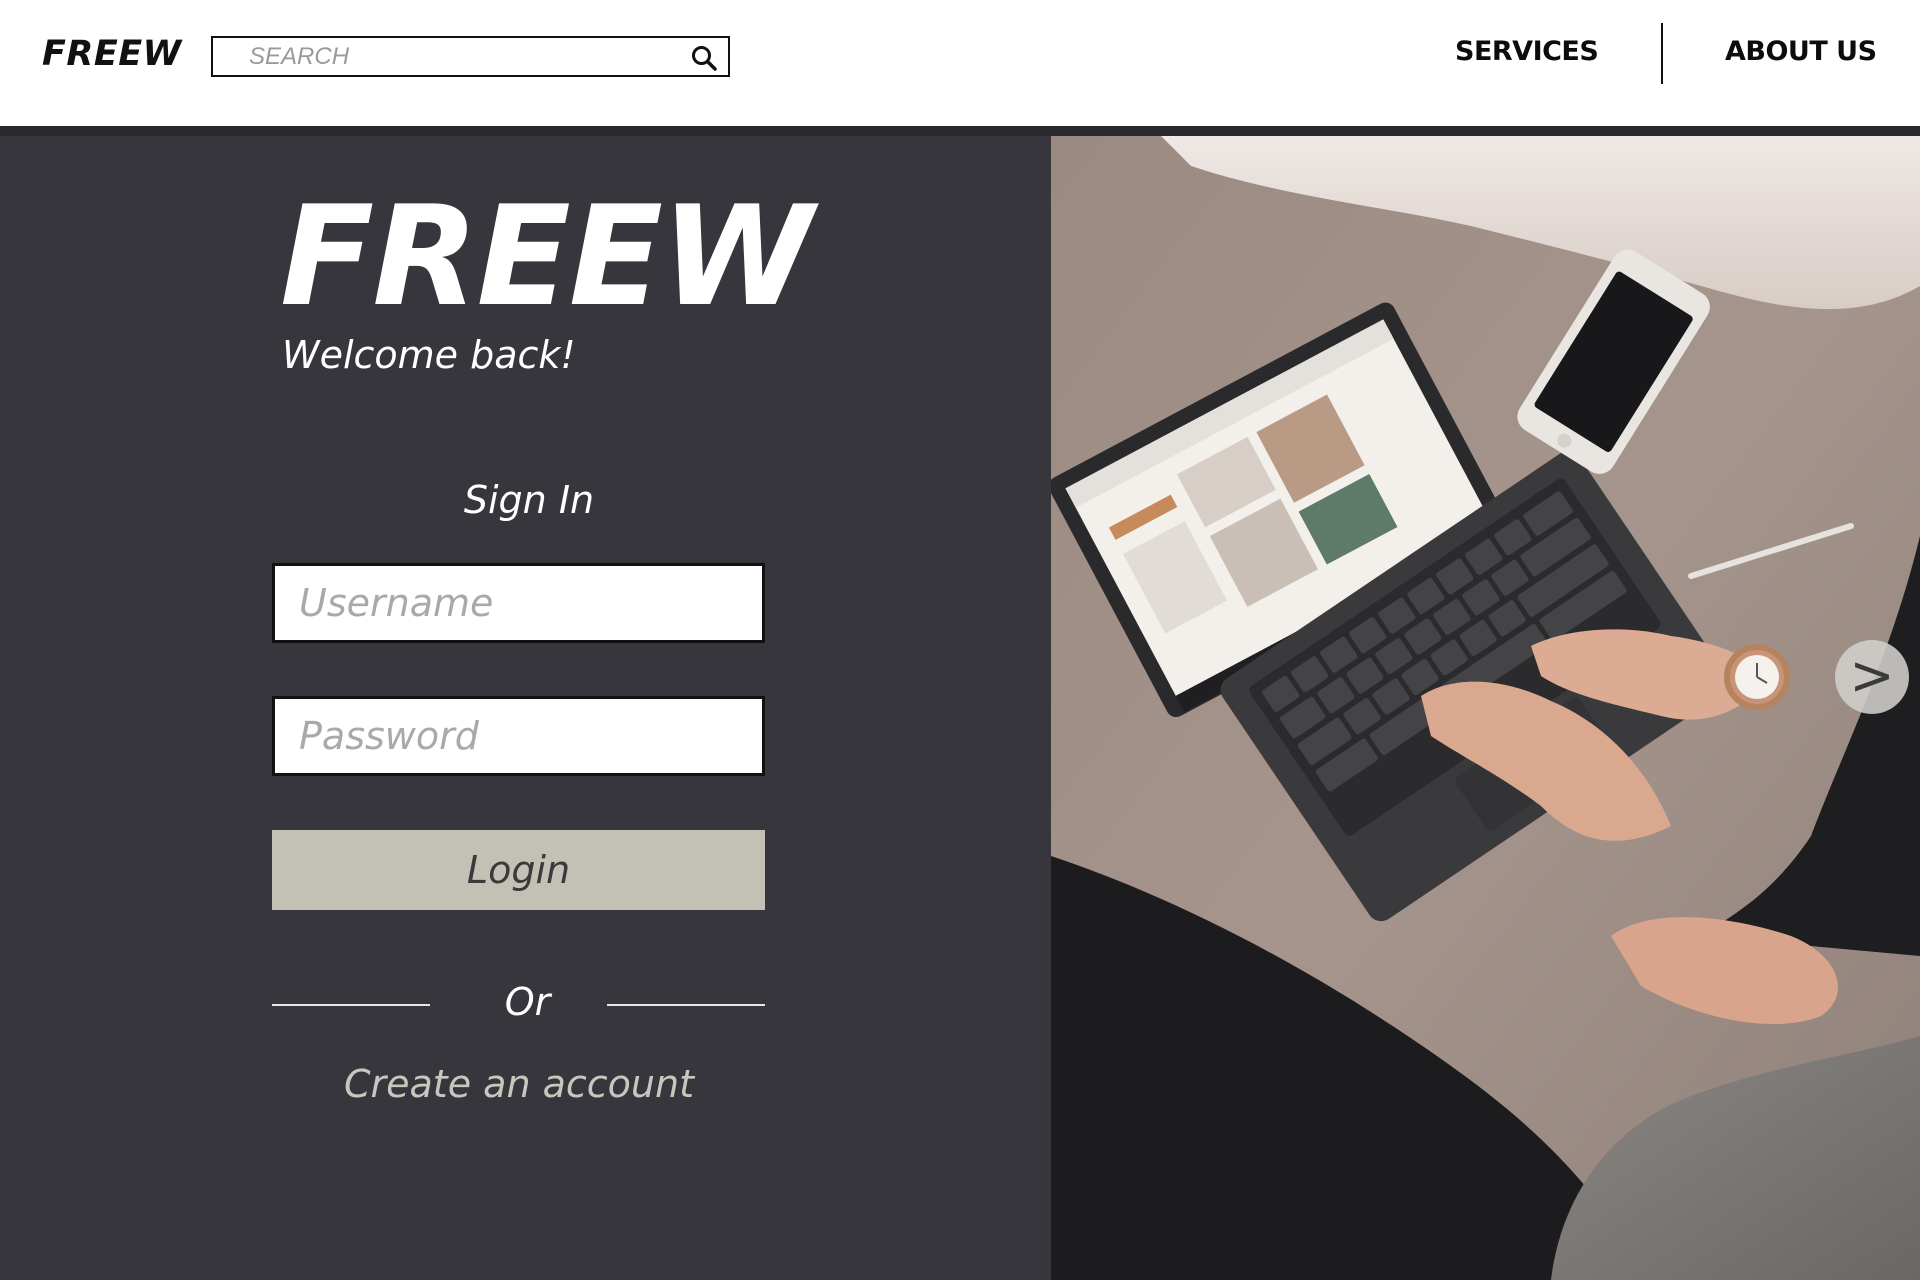 Image resolution: width=1920 pixels, height=1280 pixels. Describe the element at coordinates (529, 500) in the screenshot. I see `sign-in-heading: Sign In` at that location.